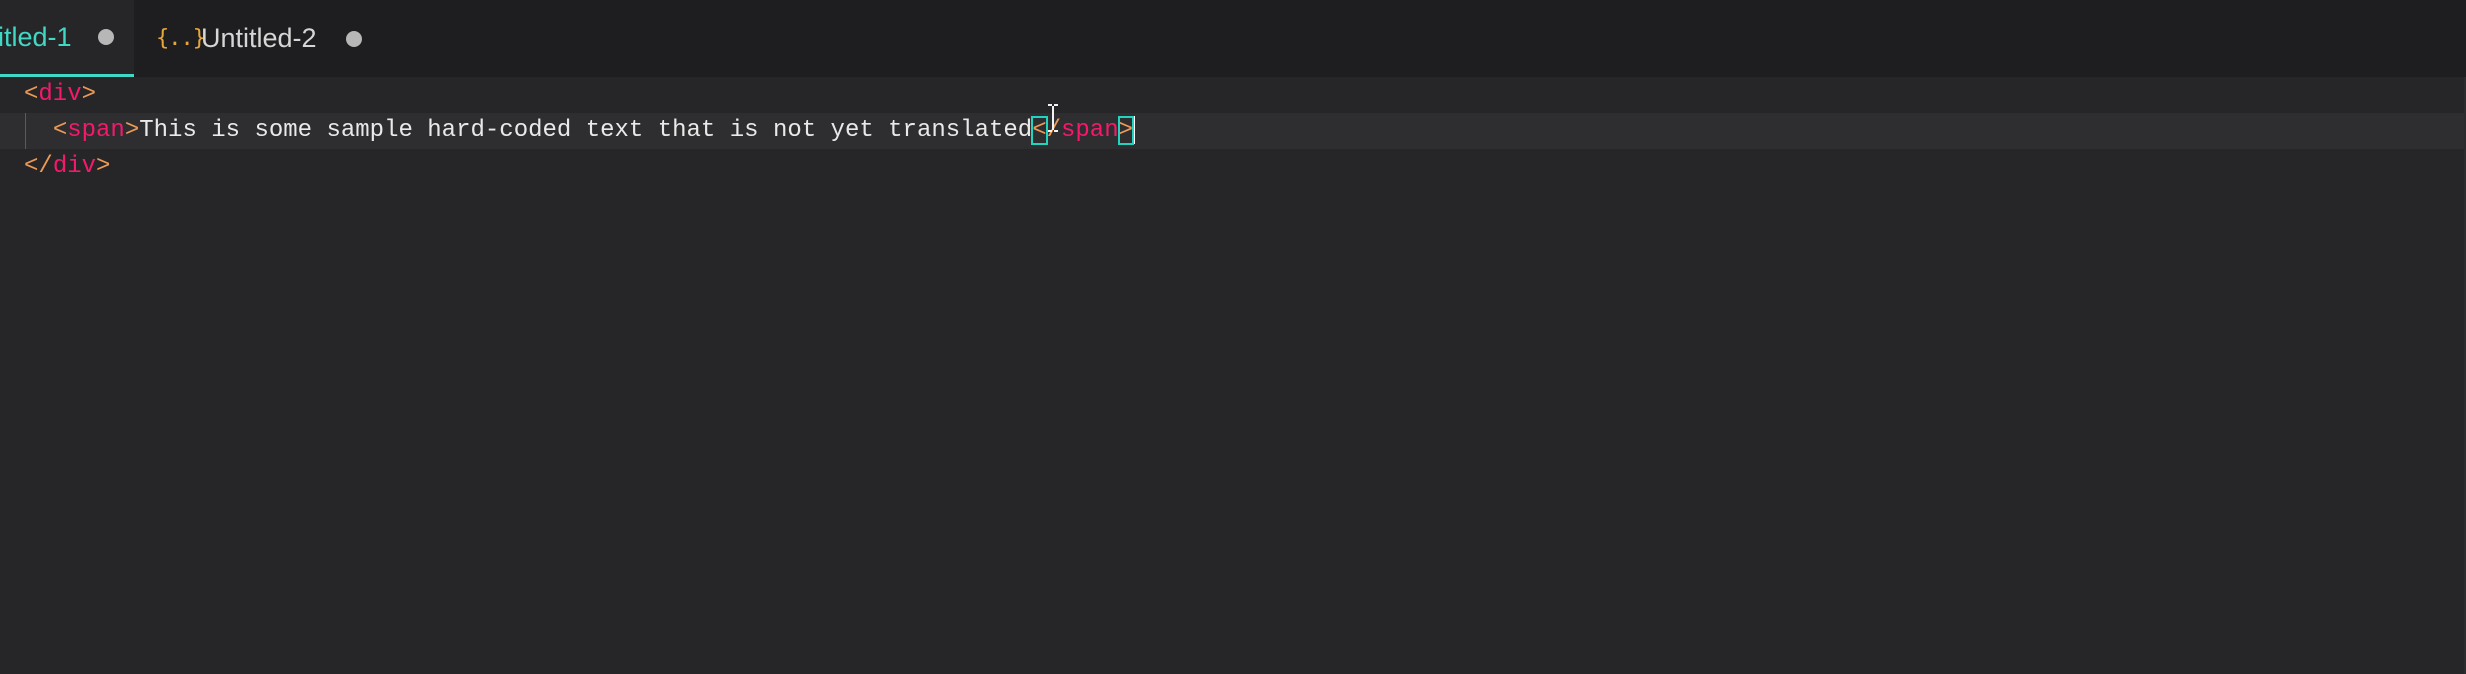 This screenshot has width=2466, height=674. What do you see at coordinates (1233, 38) in the screenshot?
I see `tab-bar: itled-1 {..} Untitled-2` at bounding box center [1233, 38].